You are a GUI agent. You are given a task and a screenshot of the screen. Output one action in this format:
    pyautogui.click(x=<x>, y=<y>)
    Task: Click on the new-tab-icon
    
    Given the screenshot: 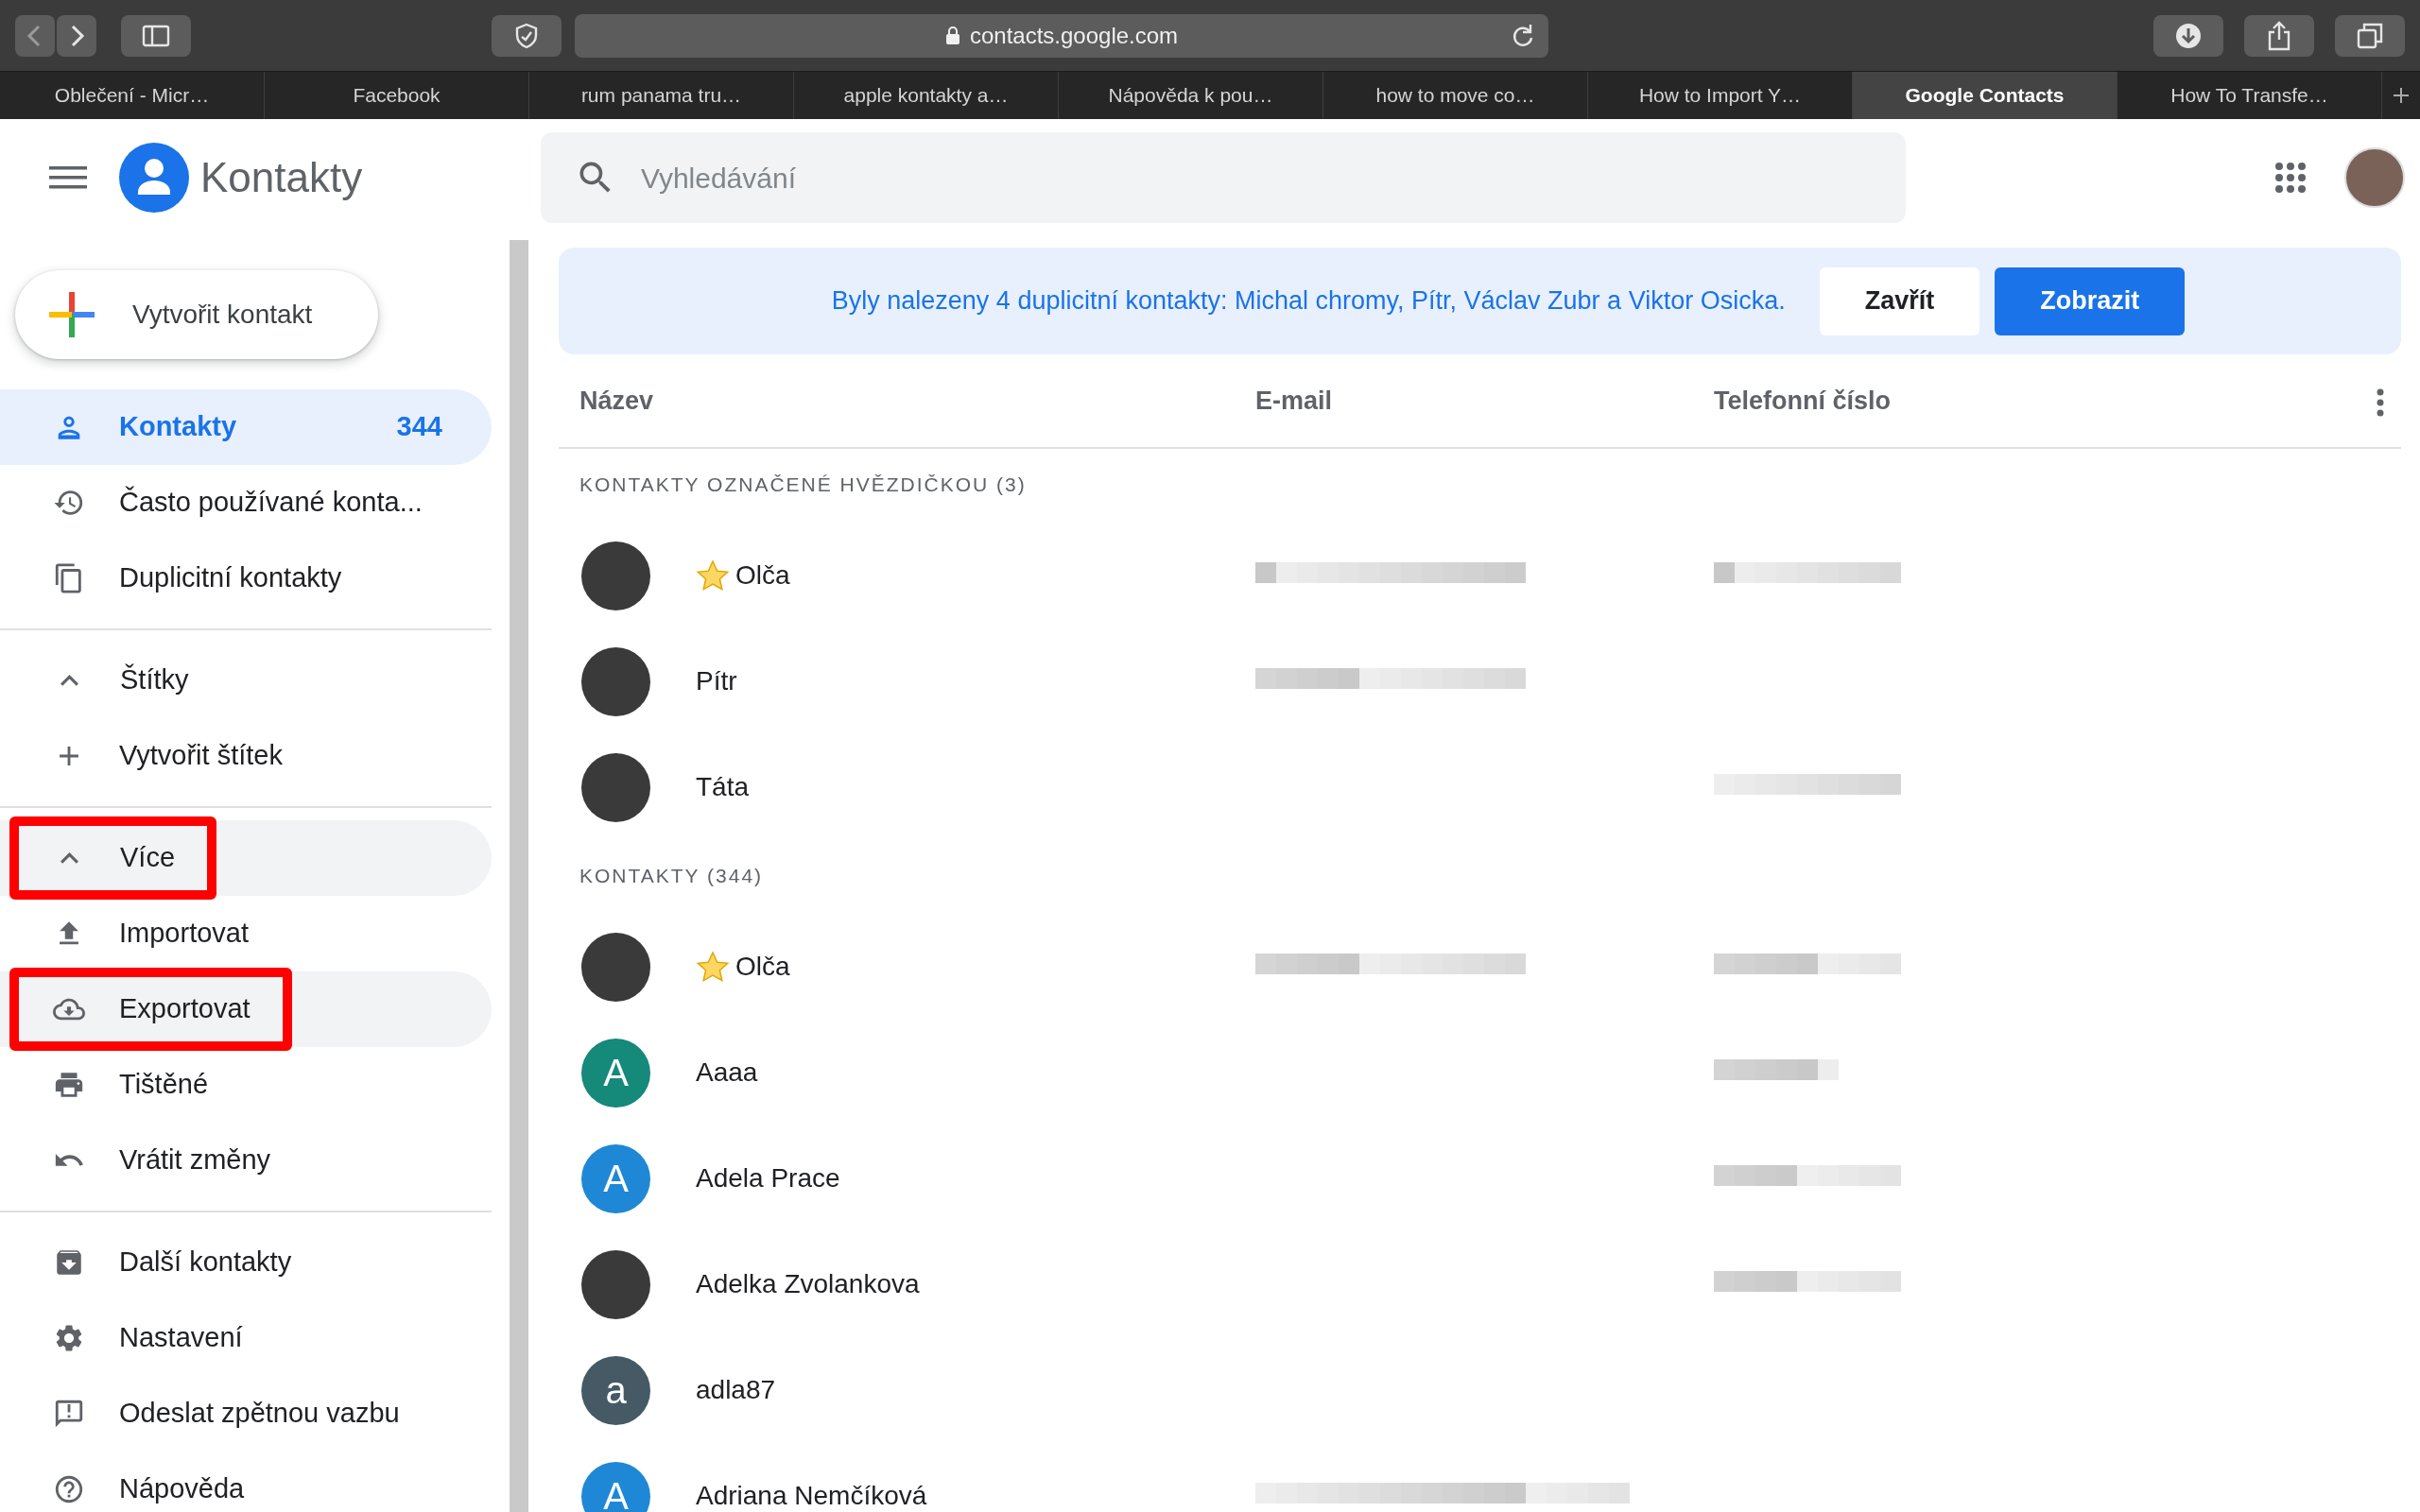 What is the action you would take?
    pyautogui.click(x=2401, y=95)
    